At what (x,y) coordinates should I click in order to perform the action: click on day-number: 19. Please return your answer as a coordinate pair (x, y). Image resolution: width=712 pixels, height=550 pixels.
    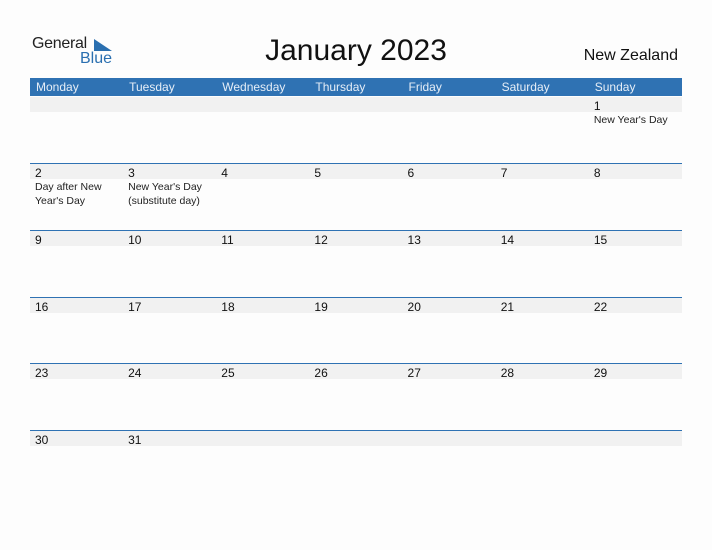
    Looking at the image, I should click on (321, 307).